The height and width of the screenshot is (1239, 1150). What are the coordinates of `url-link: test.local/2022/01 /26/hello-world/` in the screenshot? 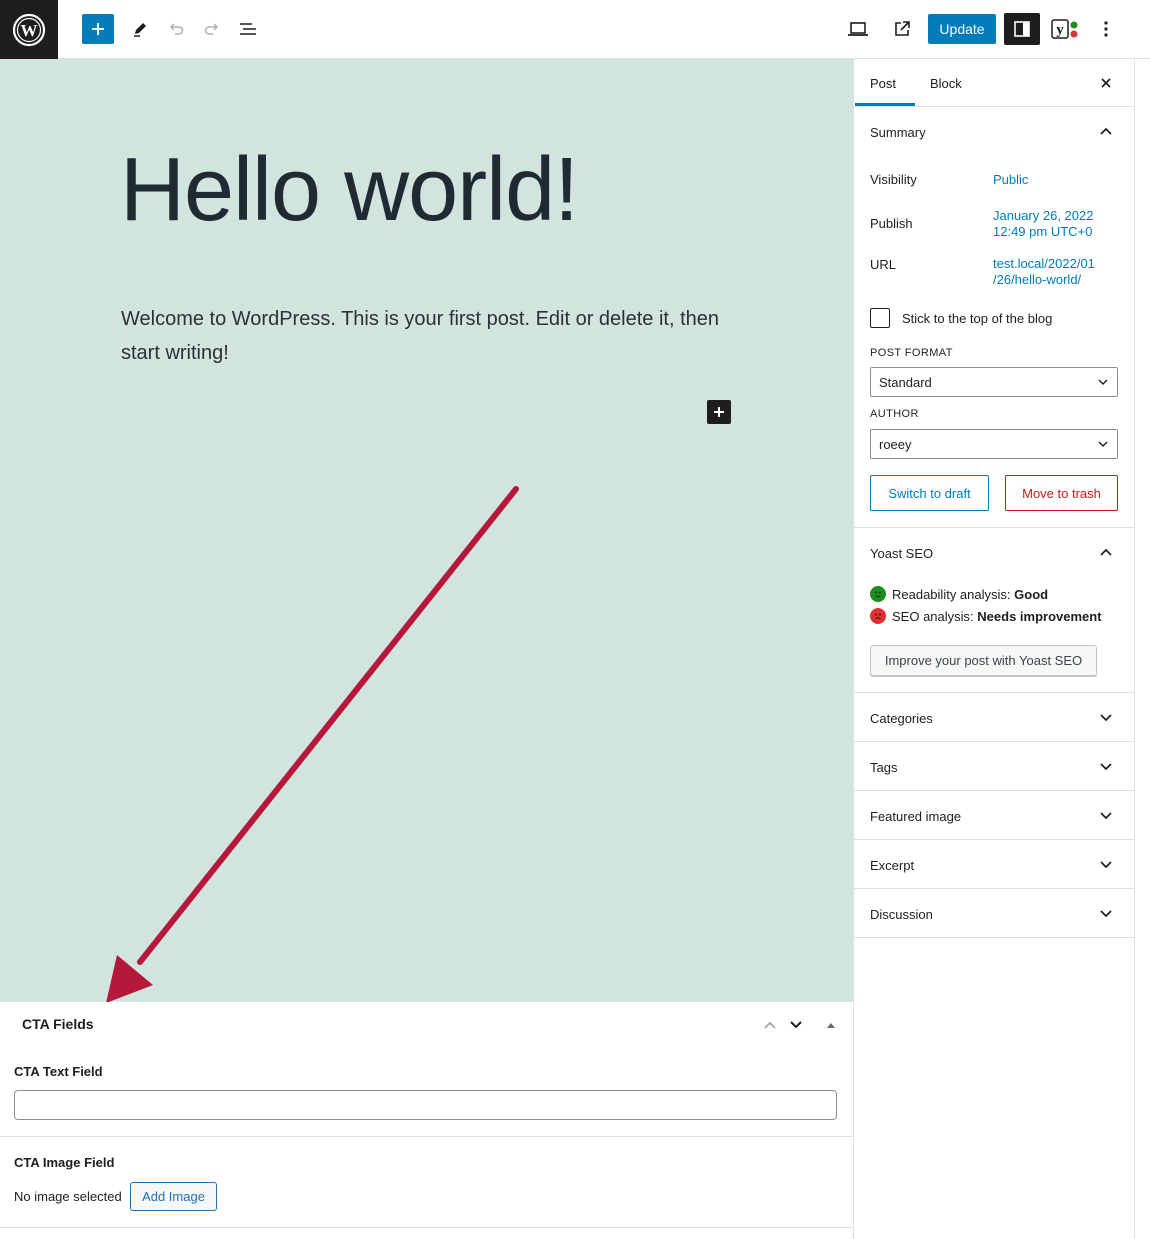 It's located at (1044, 272).